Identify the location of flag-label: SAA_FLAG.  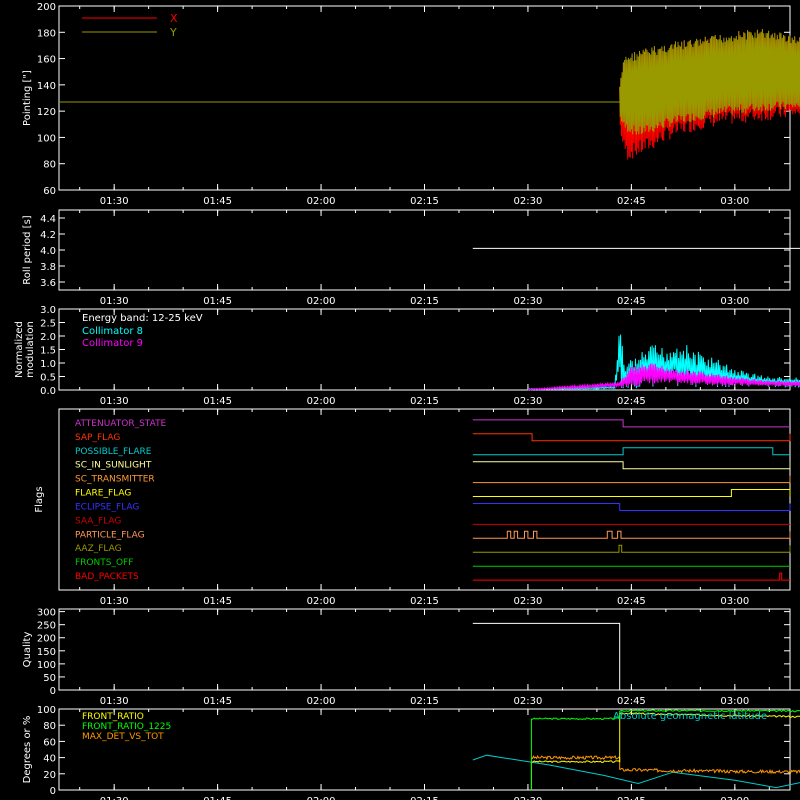
(98, 521).